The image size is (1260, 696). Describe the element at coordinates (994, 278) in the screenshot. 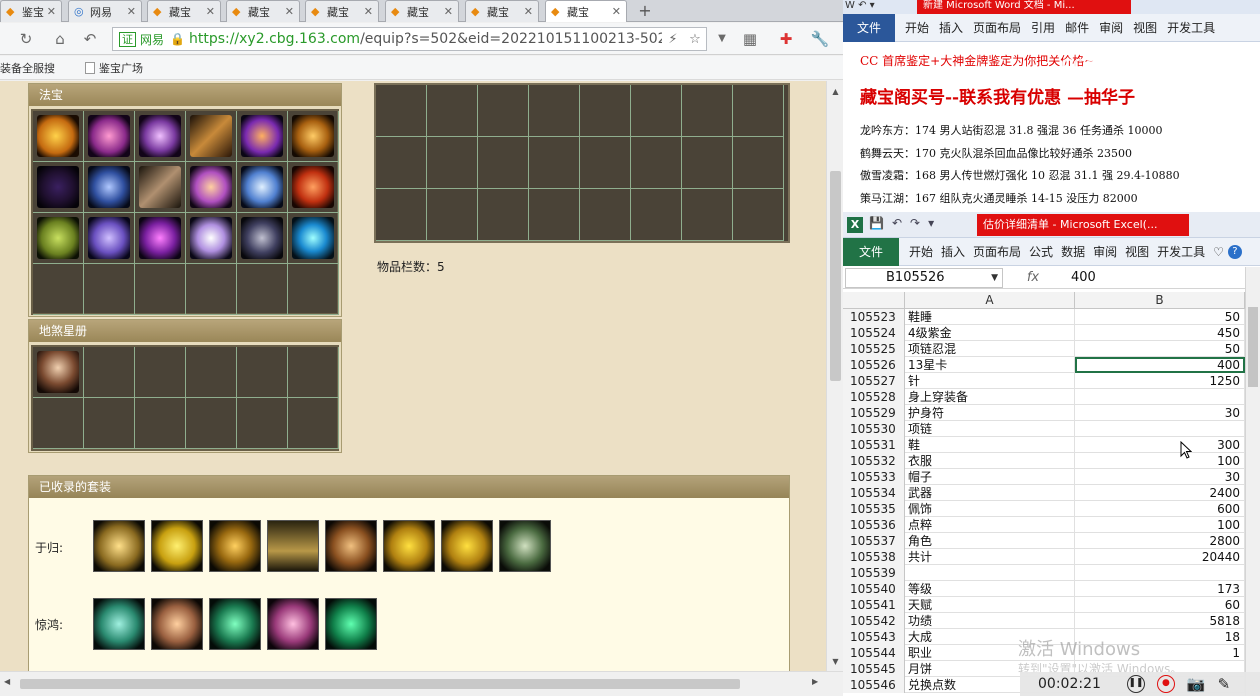

I see `dropdown-icon: ▼` at that location.